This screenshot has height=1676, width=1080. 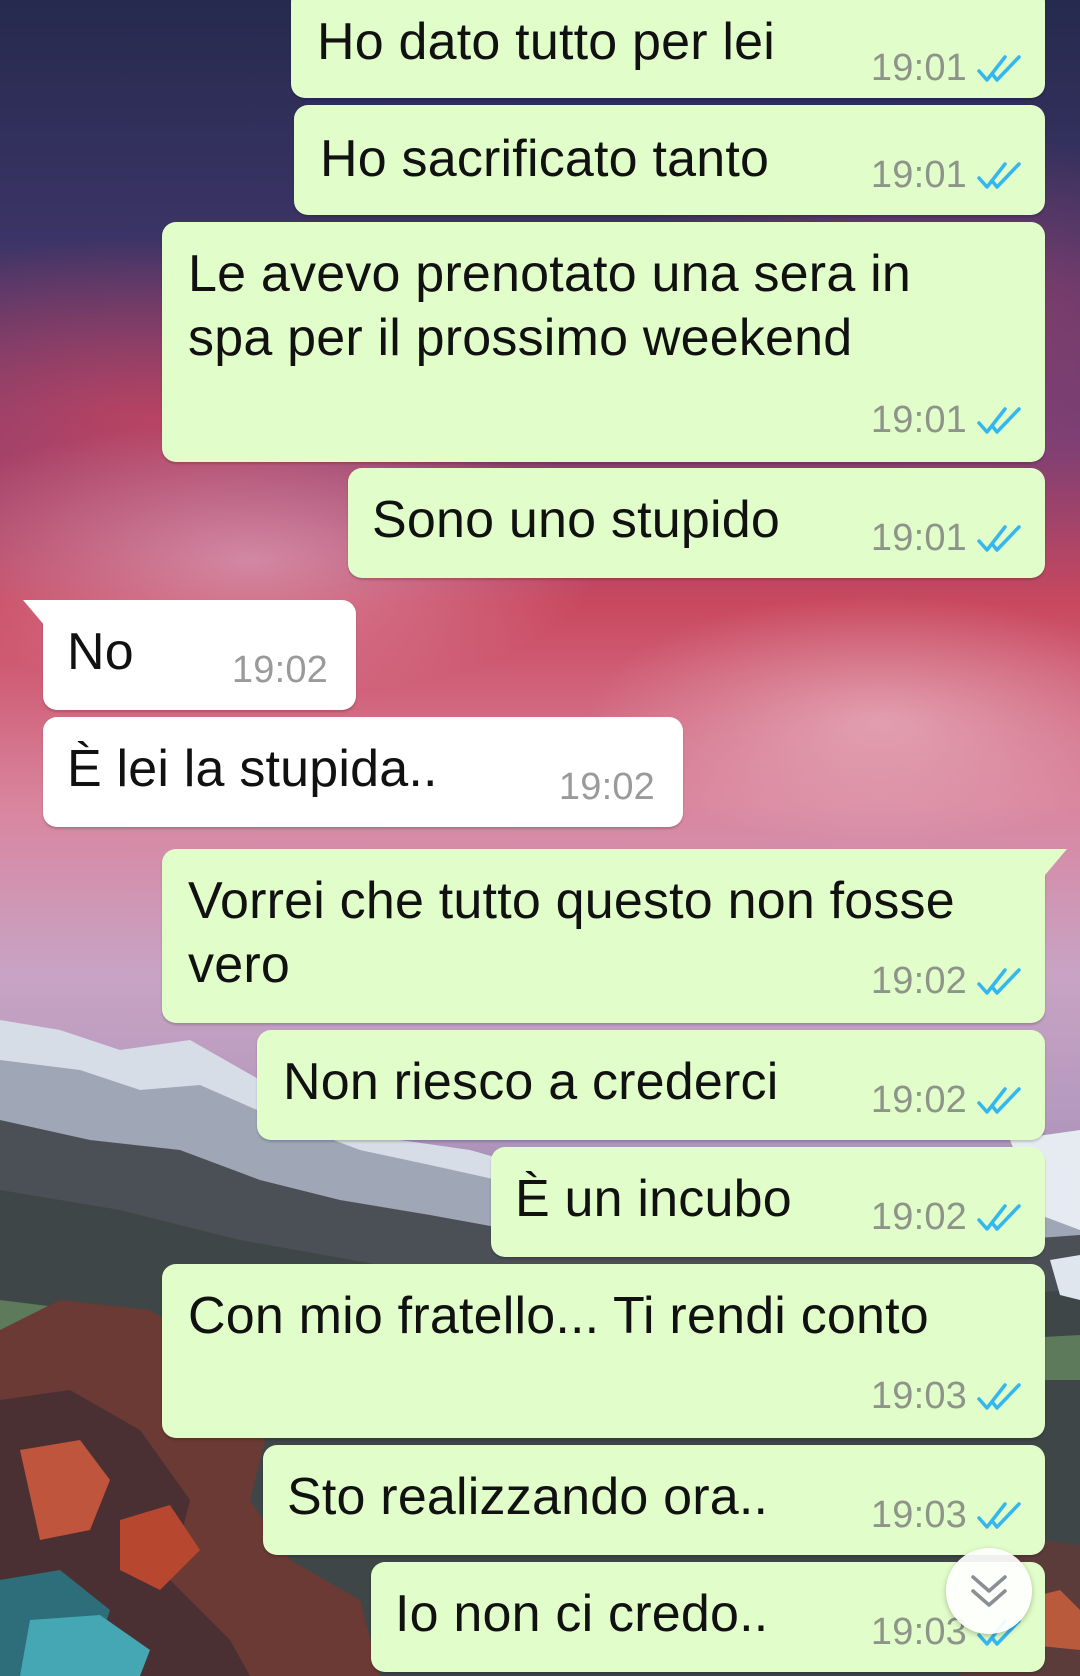 I want to click on message-text: Non riesco a crederci, so click(x=531, y=1082).